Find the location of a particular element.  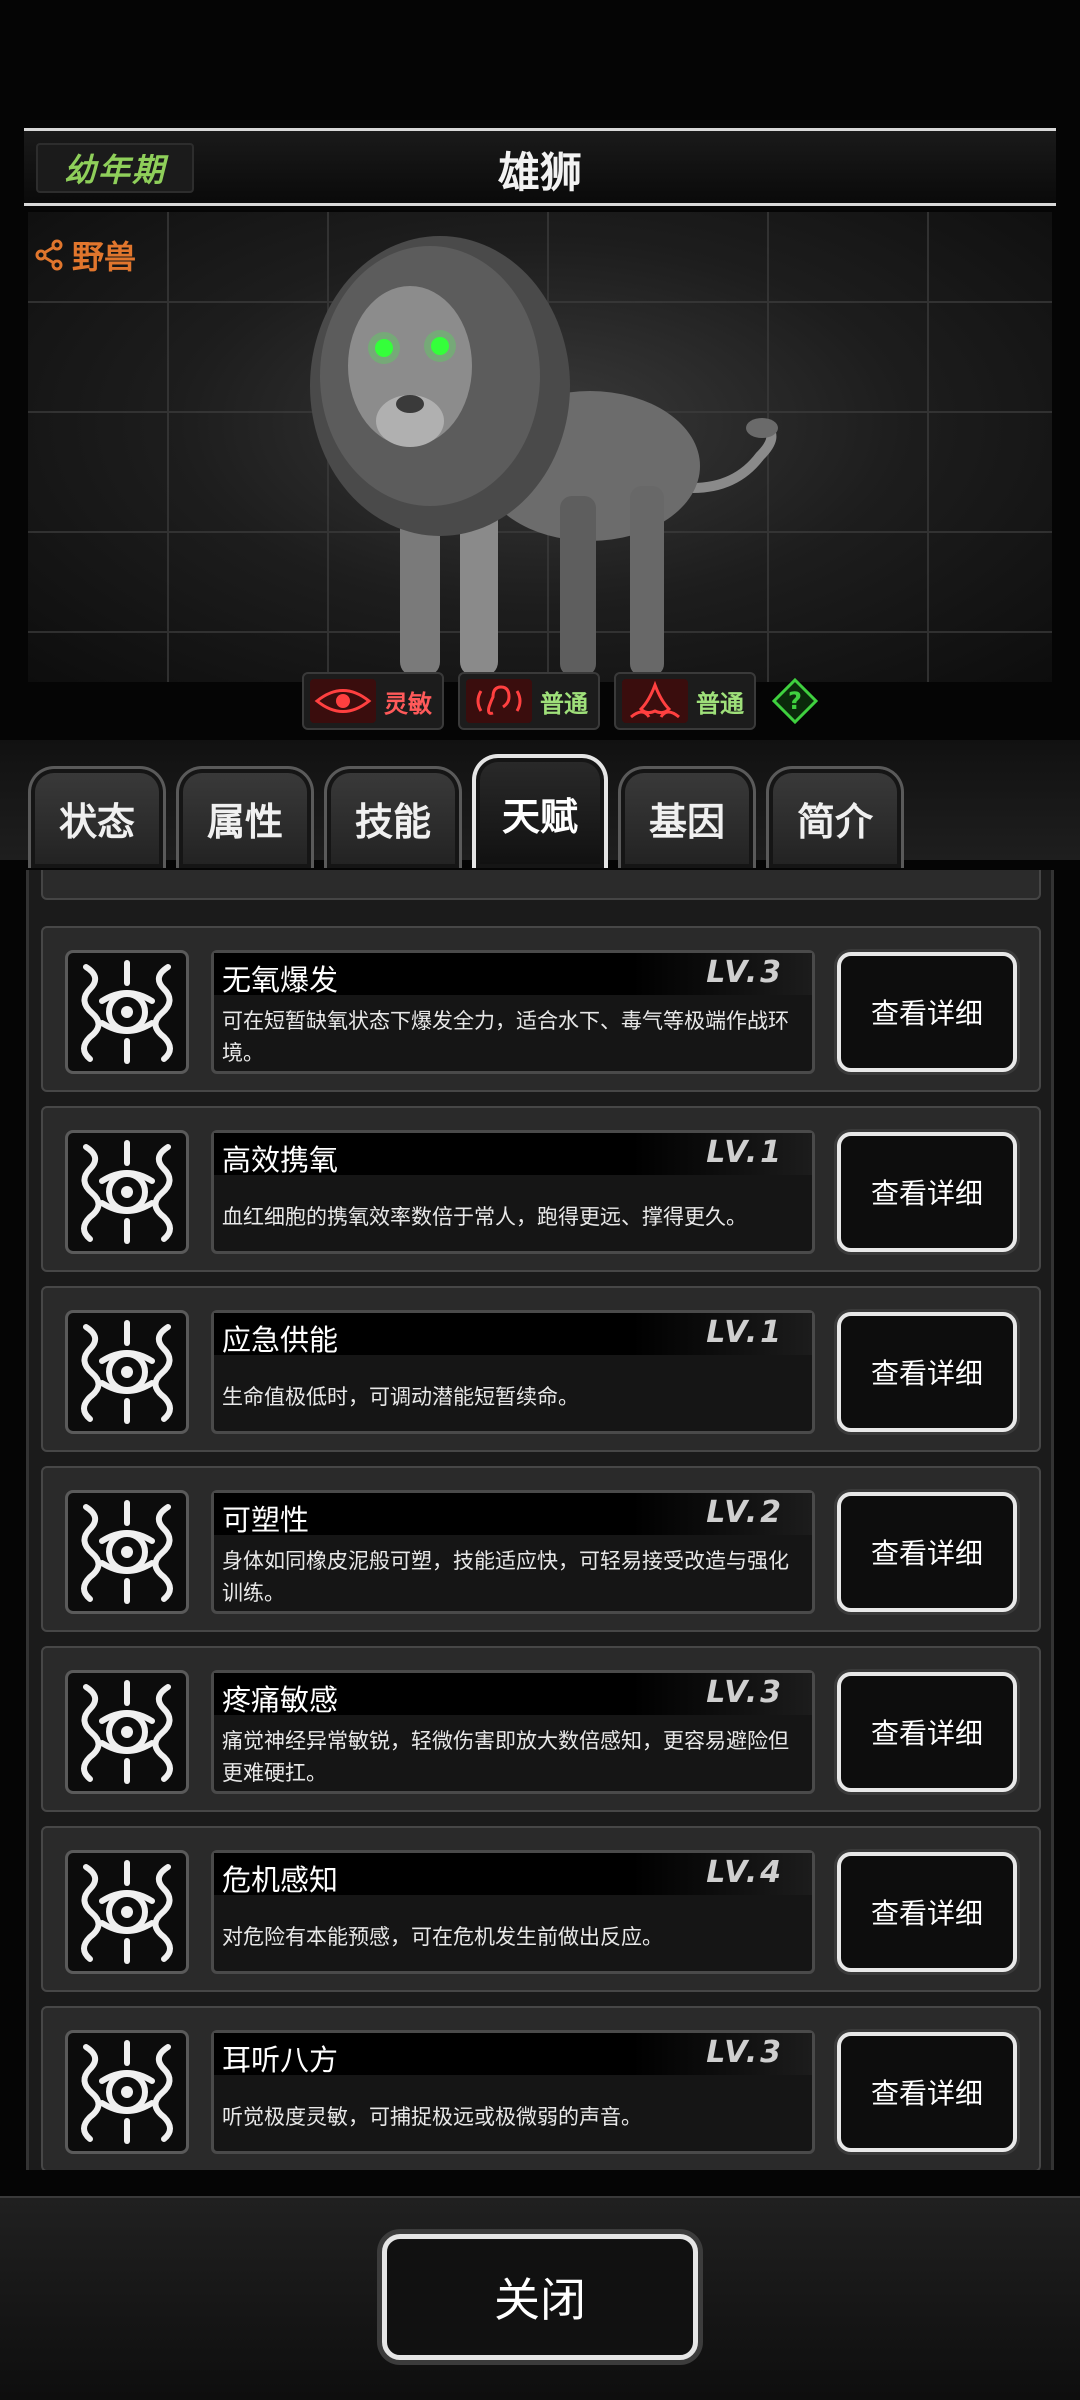

talent-card: 应急供能 LV.1 生命值极低时，可调动潜能短暂续命。 查看详细 is located at coordinates (541, 1369).